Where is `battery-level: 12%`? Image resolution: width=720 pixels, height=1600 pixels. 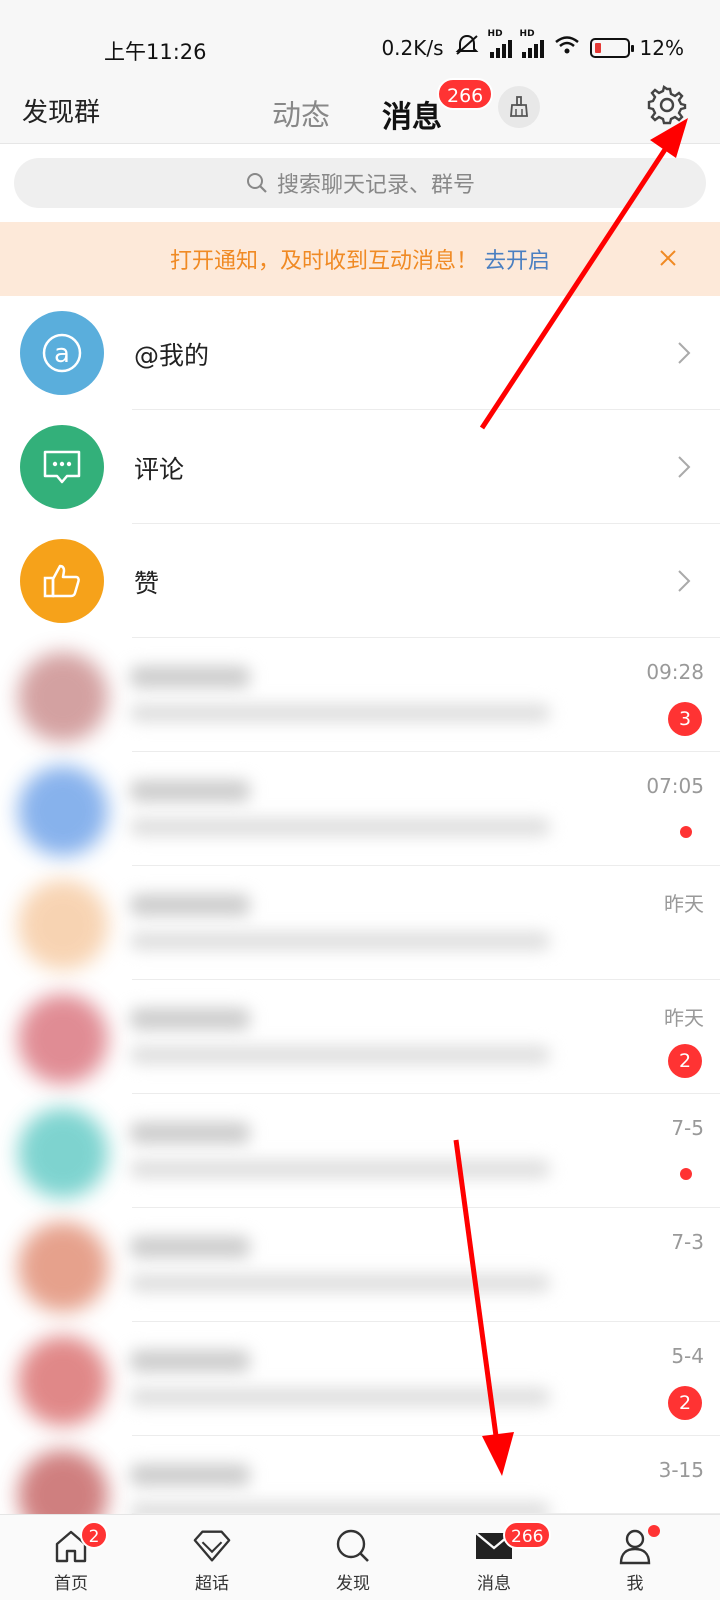 battery-level: 12% is located at coordinates (661, 47).